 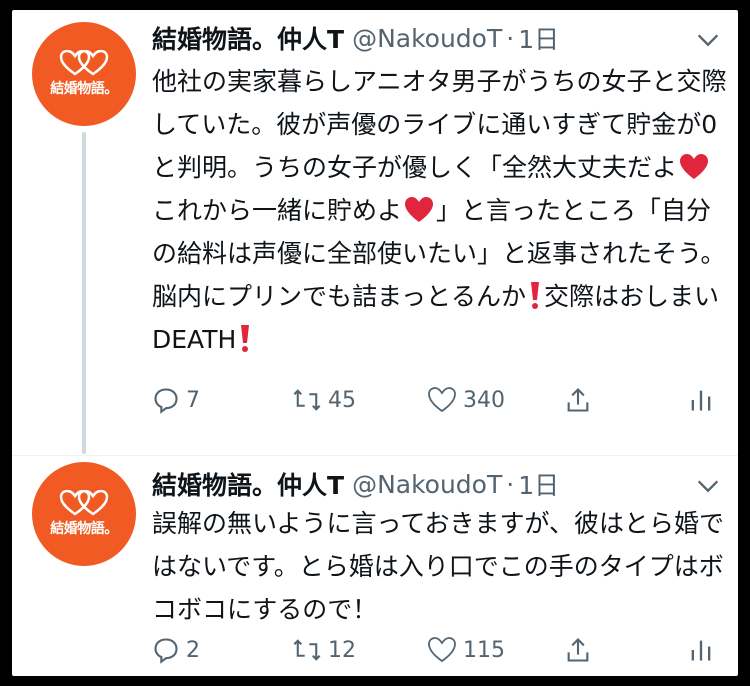 What do you see at coordinates (342, 400) in the screenshot?
I see `retweet-count: 45` at bounding box center [342, 400].